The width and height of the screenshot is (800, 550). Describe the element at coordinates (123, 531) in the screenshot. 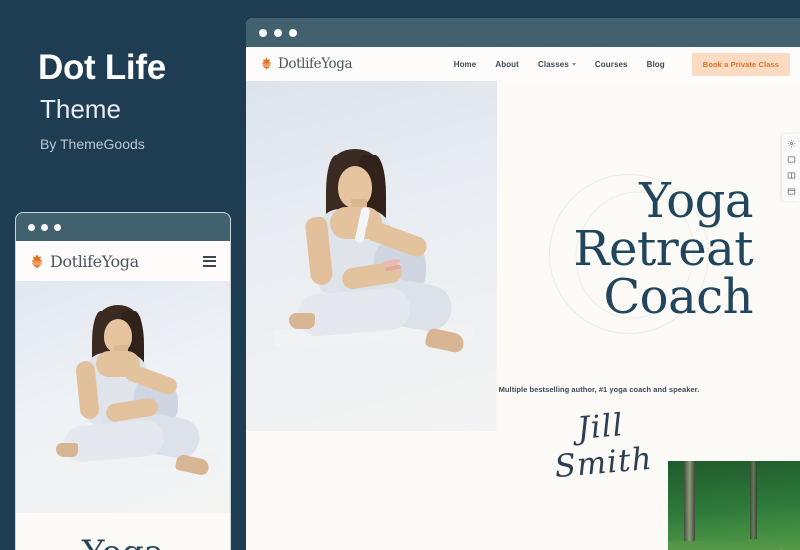

I see `mobile-hero-text: Yoga` at that location.